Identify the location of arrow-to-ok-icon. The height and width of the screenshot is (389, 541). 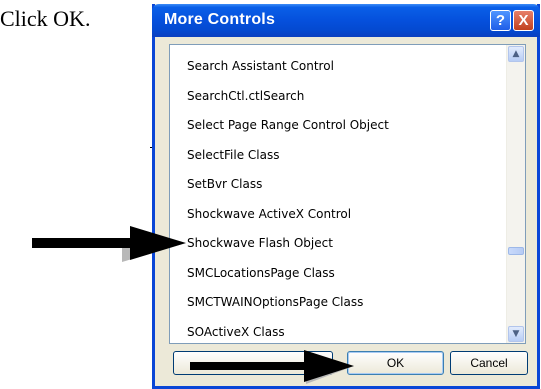
(272, 367).